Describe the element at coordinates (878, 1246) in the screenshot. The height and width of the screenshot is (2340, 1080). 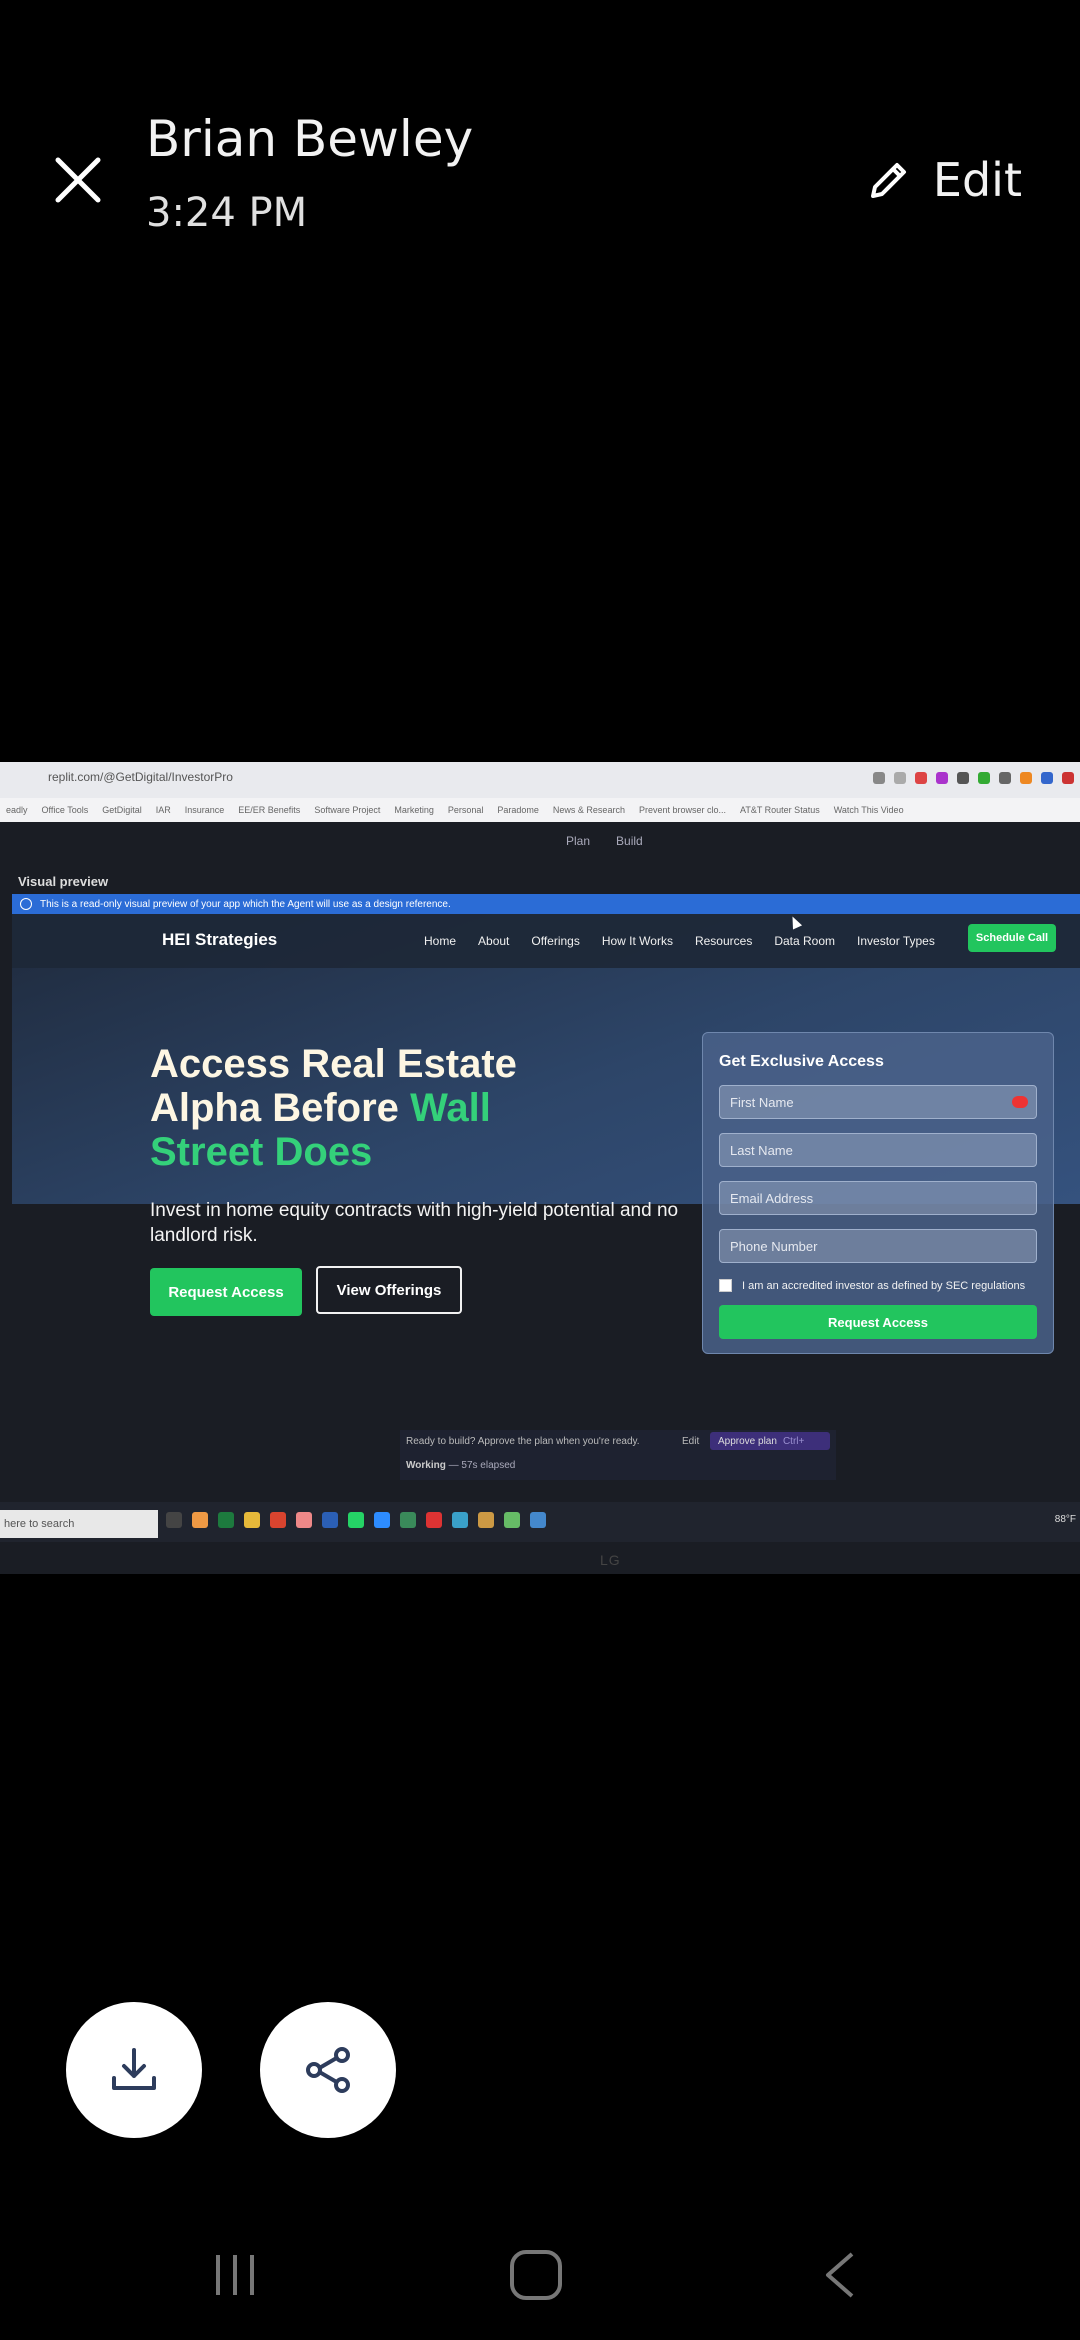
I see `phone-field: Phone Number` at that location.